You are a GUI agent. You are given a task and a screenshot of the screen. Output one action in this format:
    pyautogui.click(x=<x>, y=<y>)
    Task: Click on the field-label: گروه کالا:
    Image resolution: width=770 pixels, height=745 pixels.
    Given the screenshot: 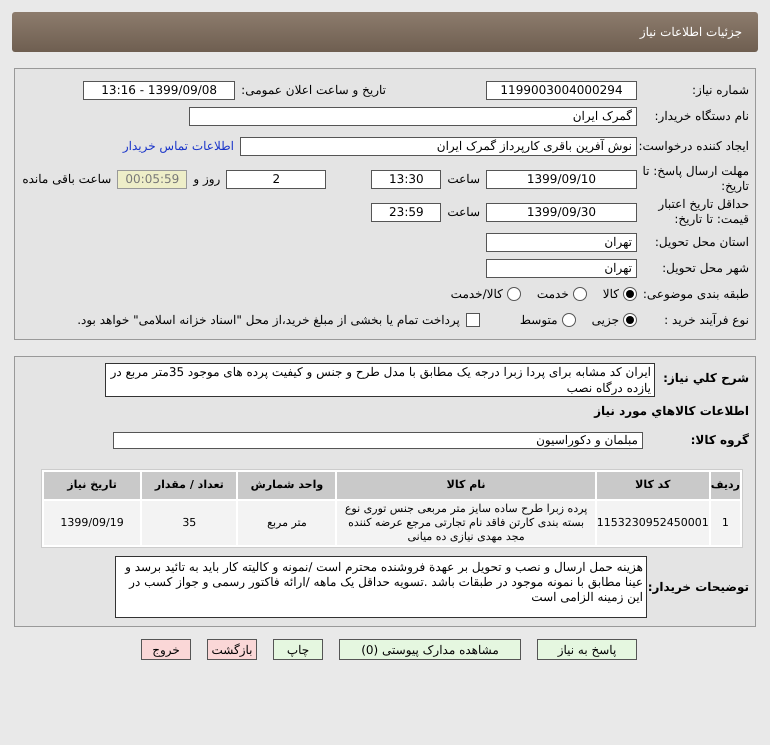 What is the action you would take?
    pyautogui.click(x=720, y=440)
    